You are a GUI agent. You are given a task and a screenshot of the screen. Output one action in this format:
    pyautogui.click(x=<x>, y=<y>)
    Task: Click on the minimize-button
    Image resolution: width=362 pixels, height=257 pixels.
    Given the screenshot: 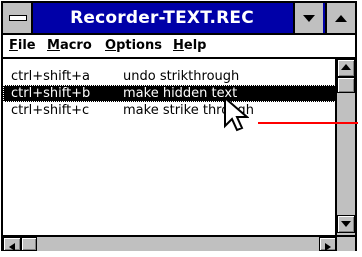 What is the action you would take?
    pyautogui.click(x=308, y=18)
    